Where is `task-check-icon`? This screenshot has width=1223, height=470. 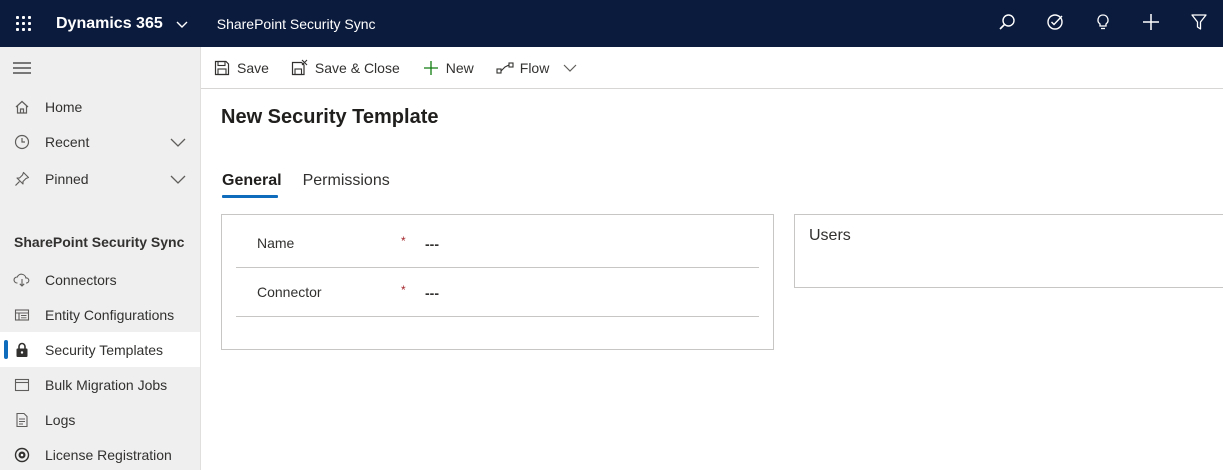
task-check-icon is located at coordinates (1055, 23).